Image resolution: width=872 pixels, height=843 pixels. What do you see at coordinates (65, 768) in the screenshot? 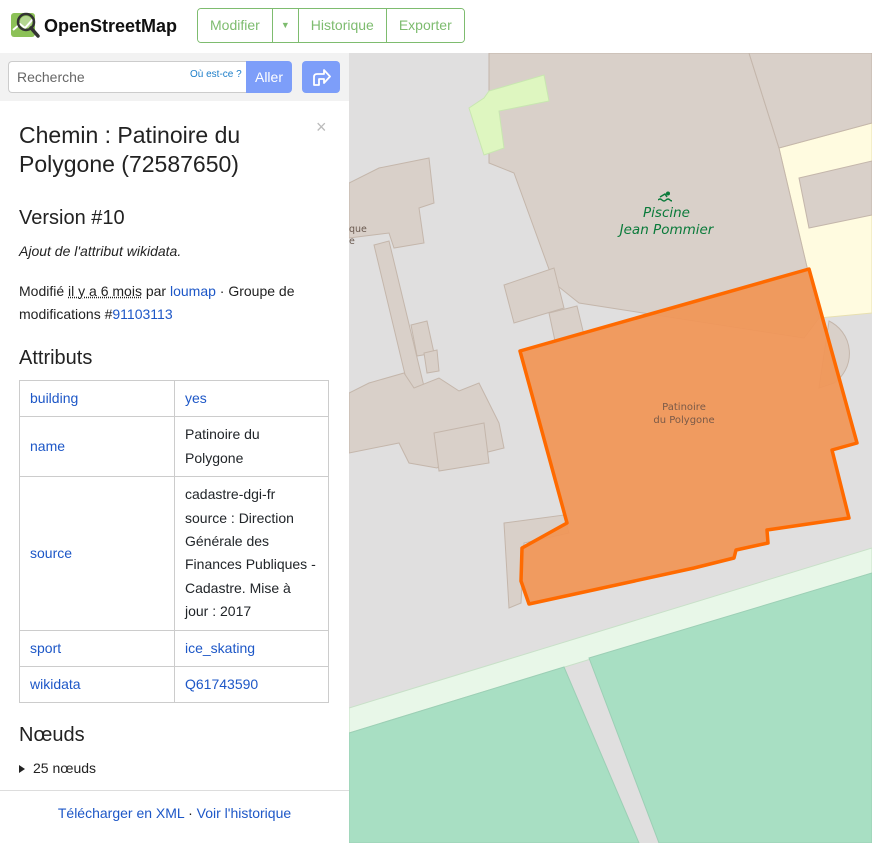
I see `nodes-count: 25 nœuds` at bounding box center [65, 768].